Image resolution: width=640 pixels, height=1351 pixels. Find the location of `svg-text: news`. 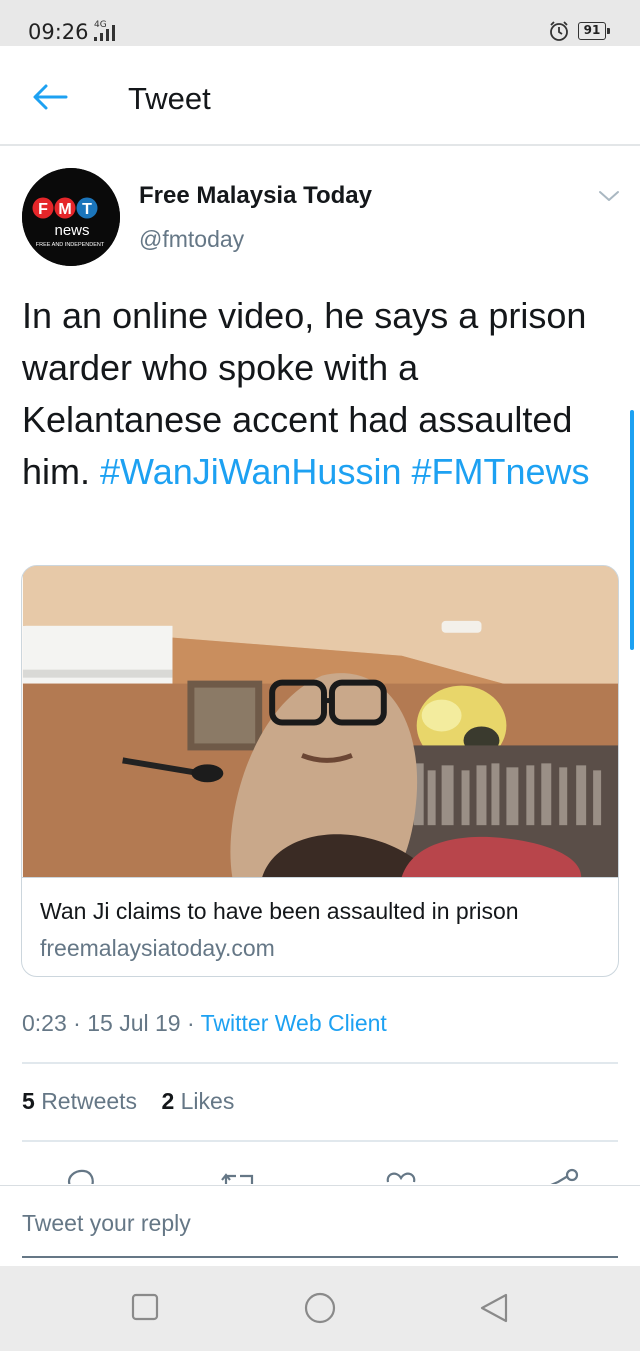

svg-text: news is located at coordinates (71, 230).